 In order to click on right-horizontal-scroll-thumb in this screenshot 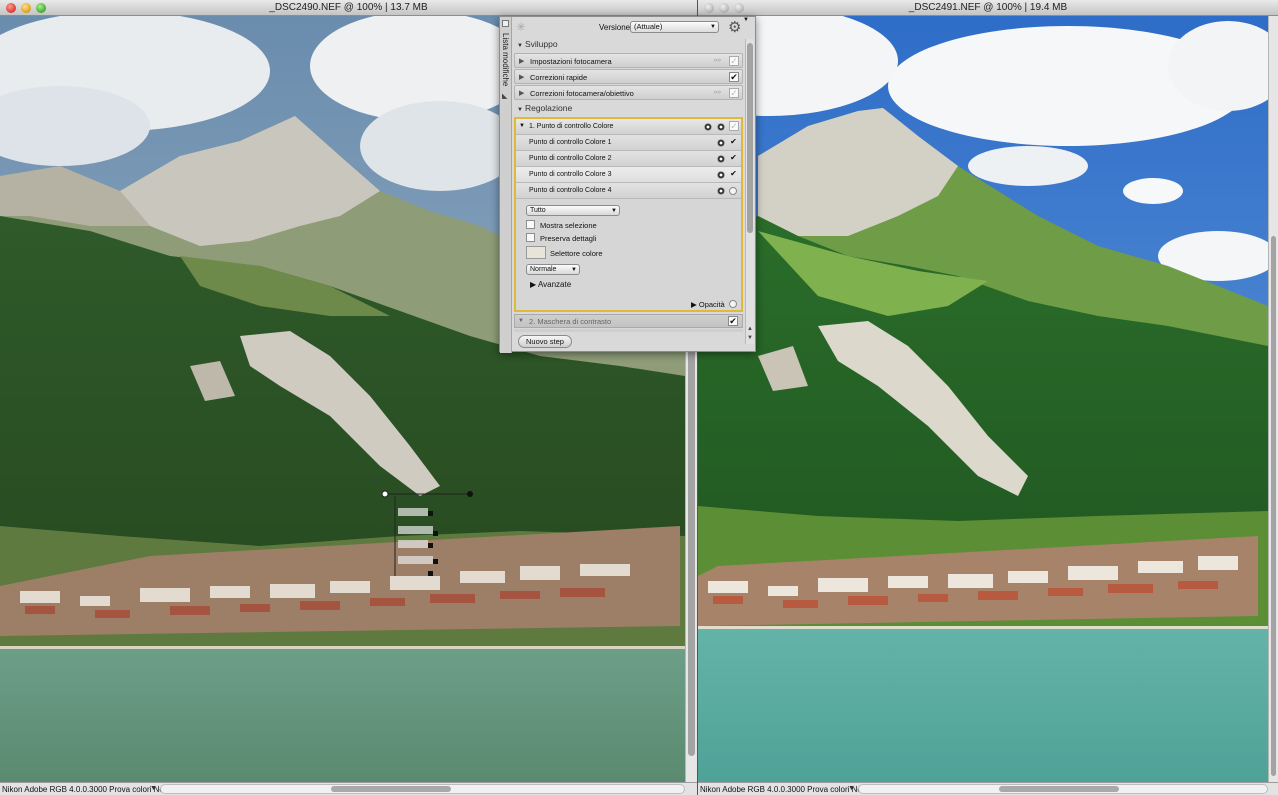, I will do `click(1059, 789)`.